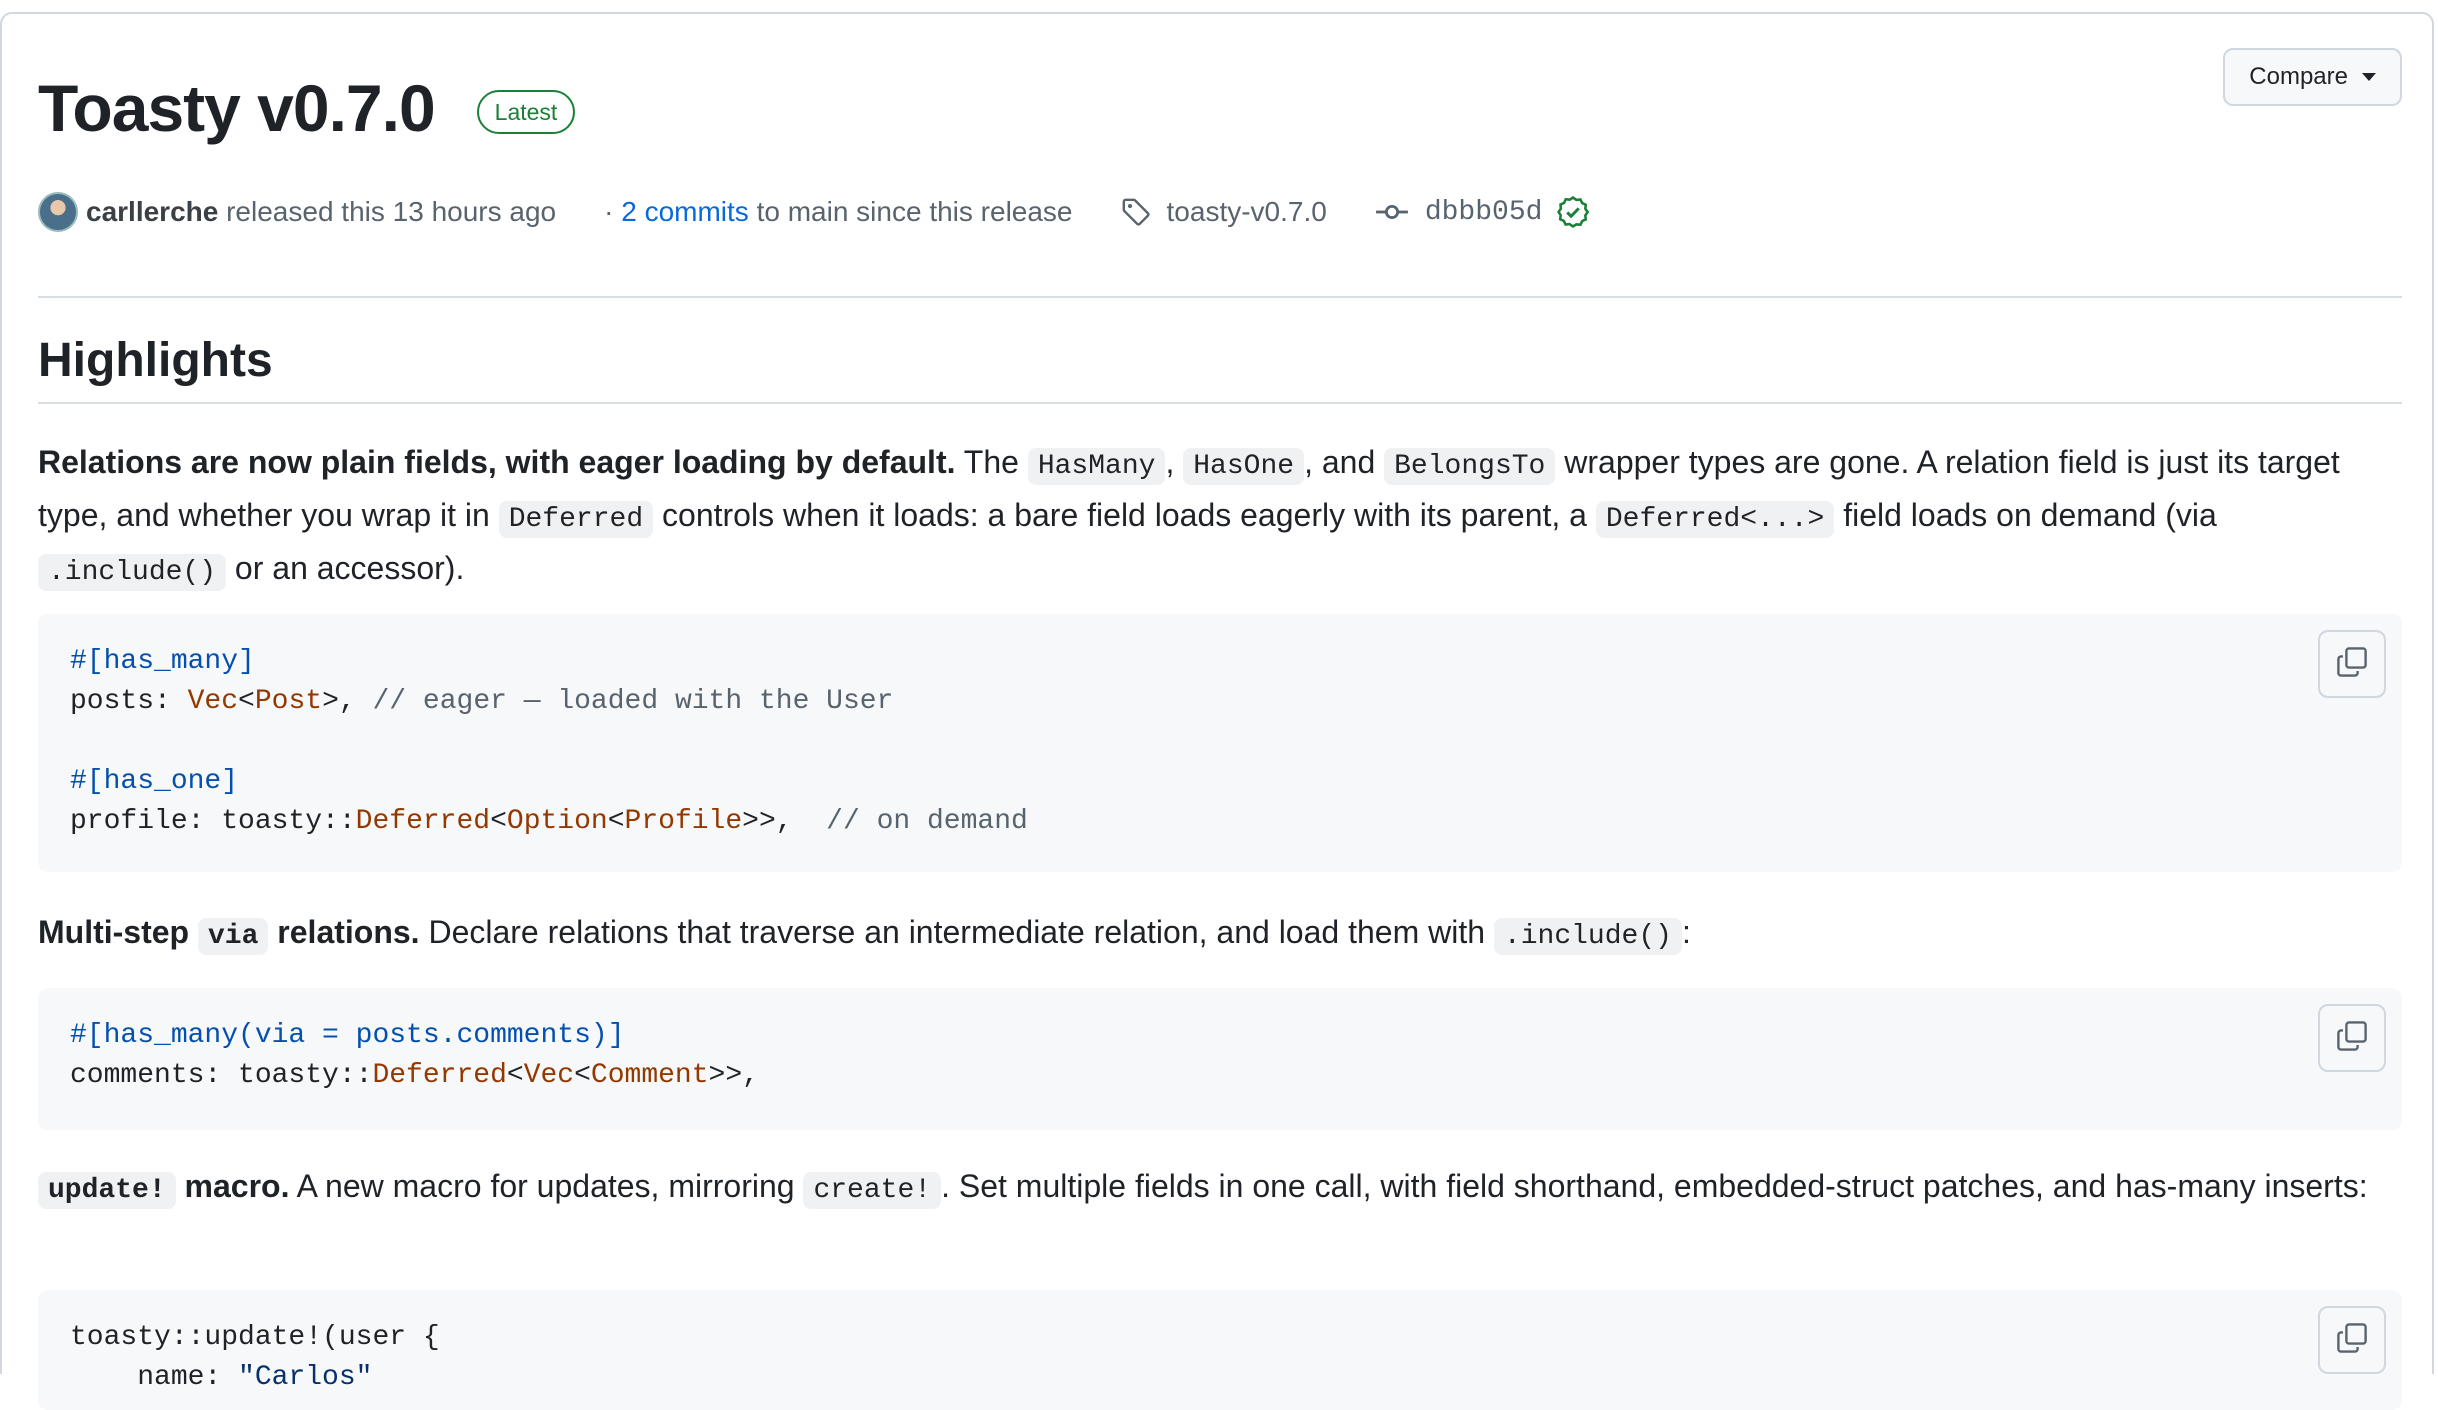  I want to click on inline-code: via, so click(233, 936).